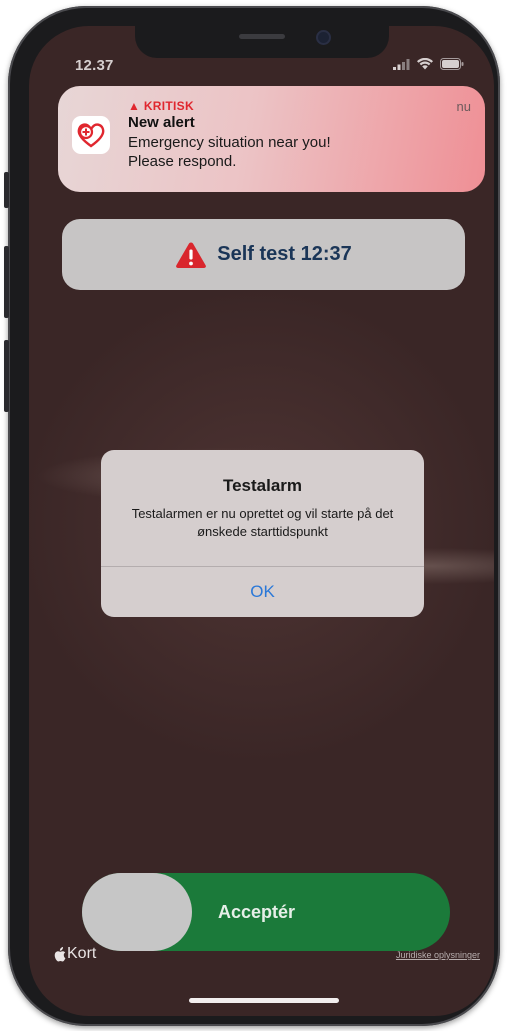 The width and height of the screenshot is (507, 1031). What do you see at coordinates (284, 254) in the screenshot?
I see `self-test-label: Self test 12:37` at bounding box center [284, 254].